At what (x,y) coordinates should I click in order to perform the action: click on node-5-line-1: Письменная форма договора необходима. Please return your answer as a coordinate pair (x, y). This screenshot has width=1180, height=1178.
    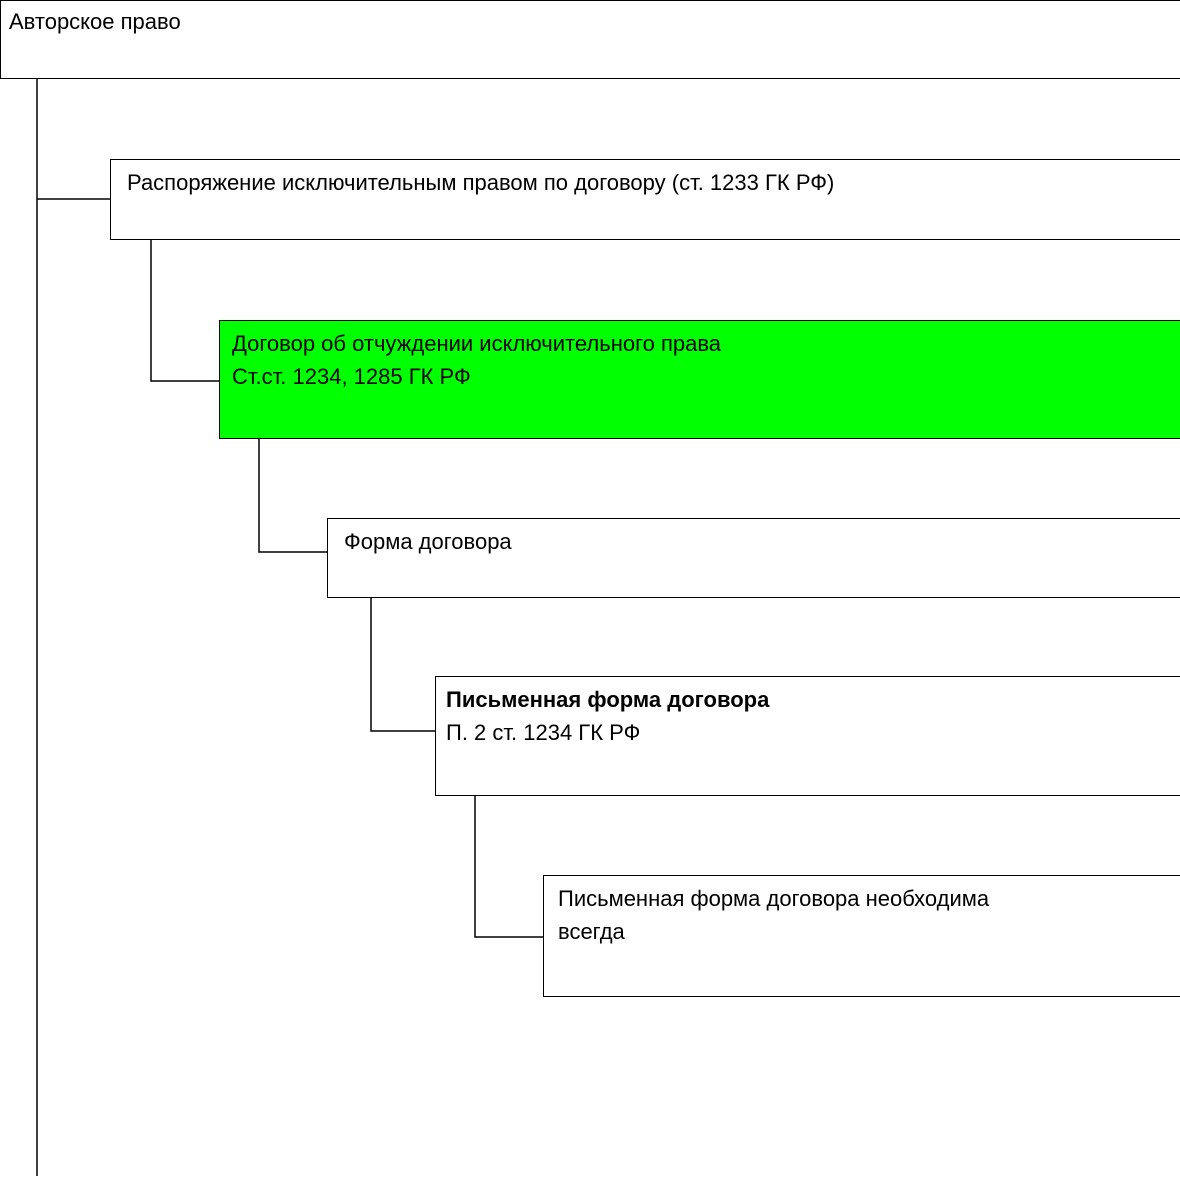
    Looking at the image, I should click on (774, 898).